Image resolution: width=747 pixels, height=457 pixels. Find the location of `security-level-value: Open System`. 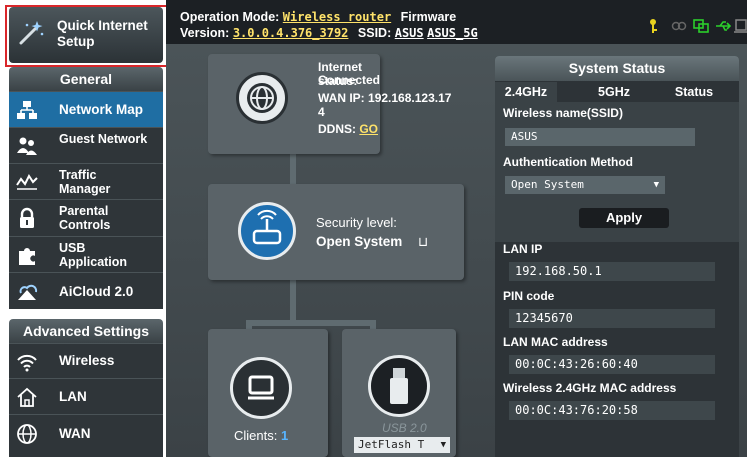

security-level-value: Open System is located at coordinates (359, 241).